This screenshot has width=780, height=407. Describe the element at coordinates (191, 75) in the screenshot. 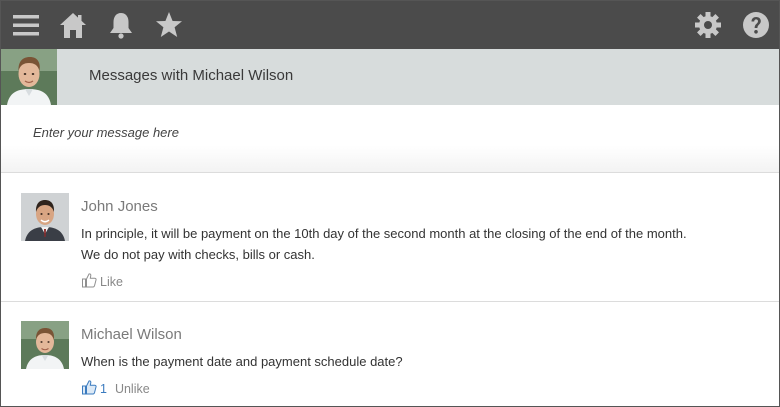

I see `page-title: Messages with Michael Wilson` at that location.